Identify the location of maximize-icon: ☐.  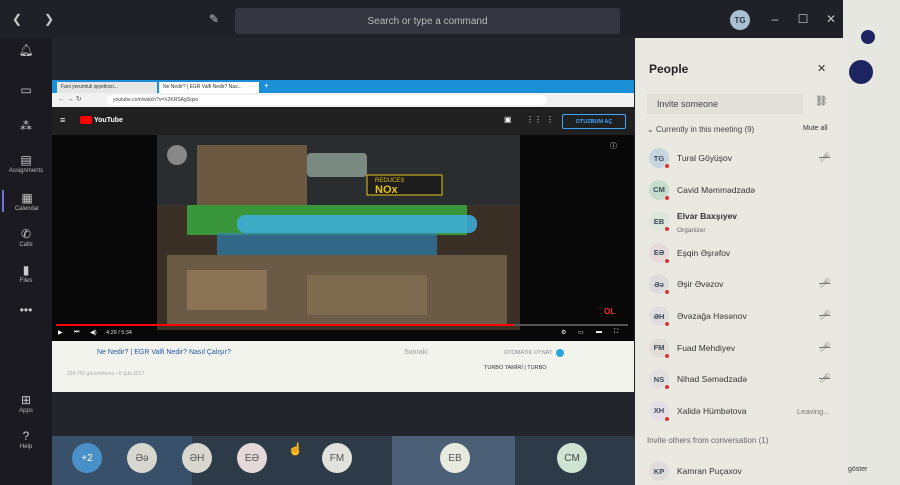
(803, 19).